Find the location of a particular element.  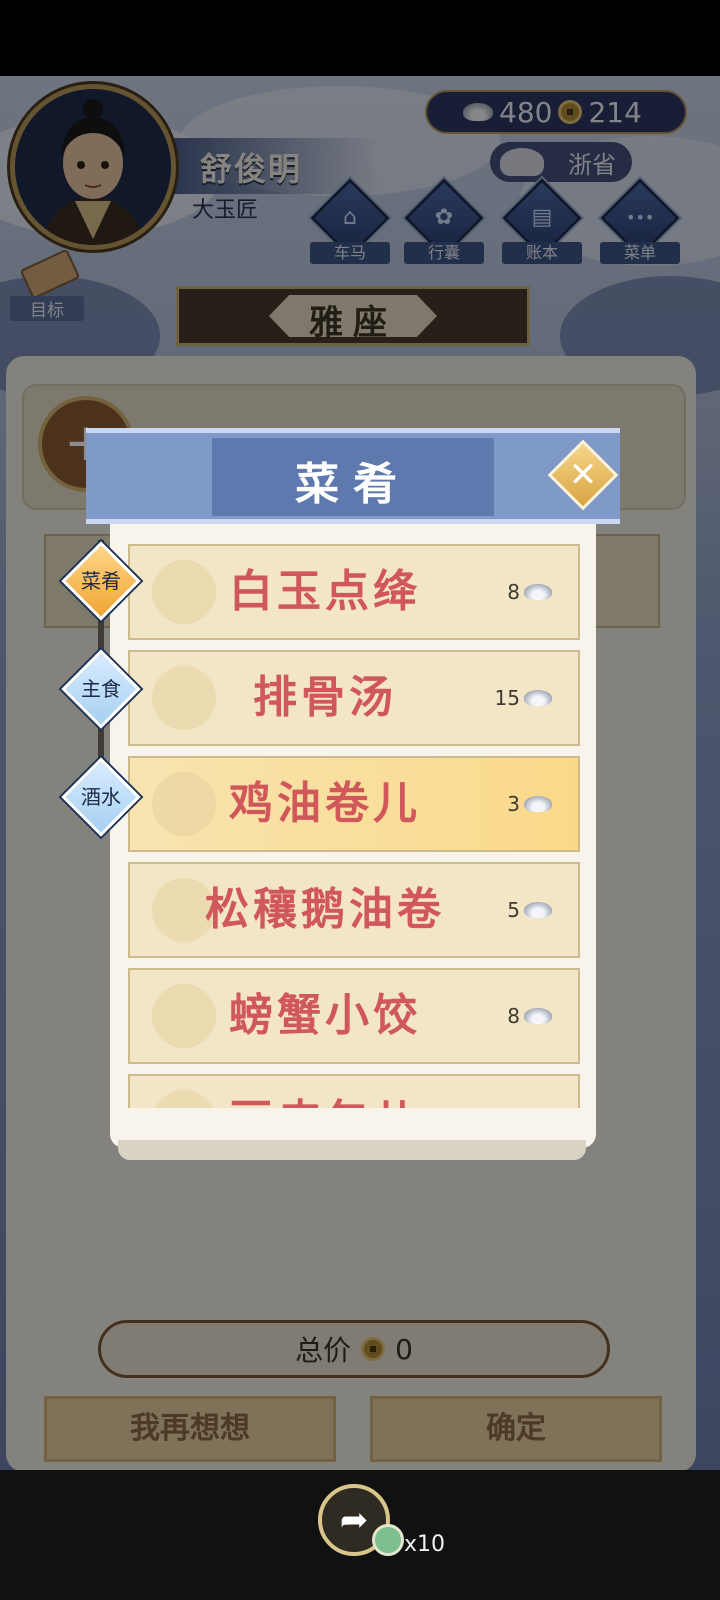

category-tab-dishes: 菜肴 is located at coordinates (101, 581).